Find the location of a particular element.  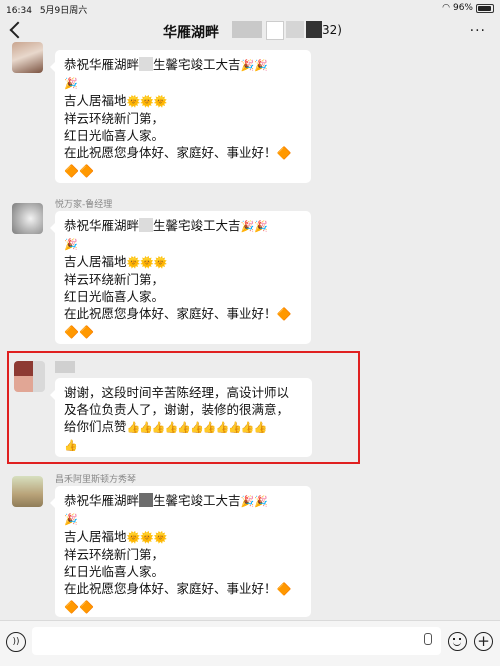

message-input is located at coordinates (236, 641).